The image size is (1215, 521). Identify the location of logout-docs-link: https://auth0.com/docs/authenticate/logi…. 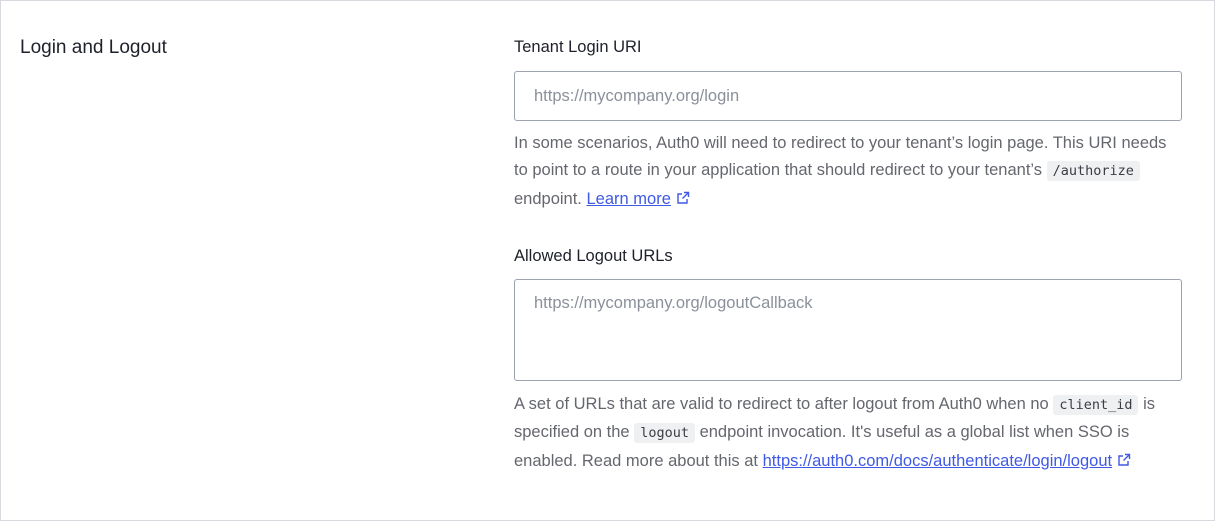
(947, 461).